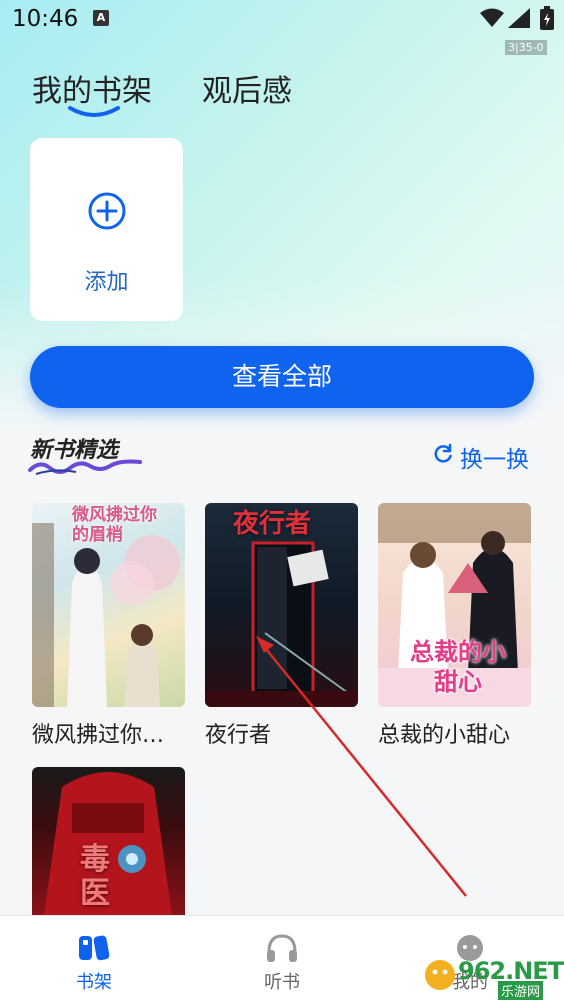 The height and width of the screenshot is (1005, 564). What do you see at coordinates (108, 841) in the screenshot?
I see `book-cover: 毒医` at bounding box center [108, 841].